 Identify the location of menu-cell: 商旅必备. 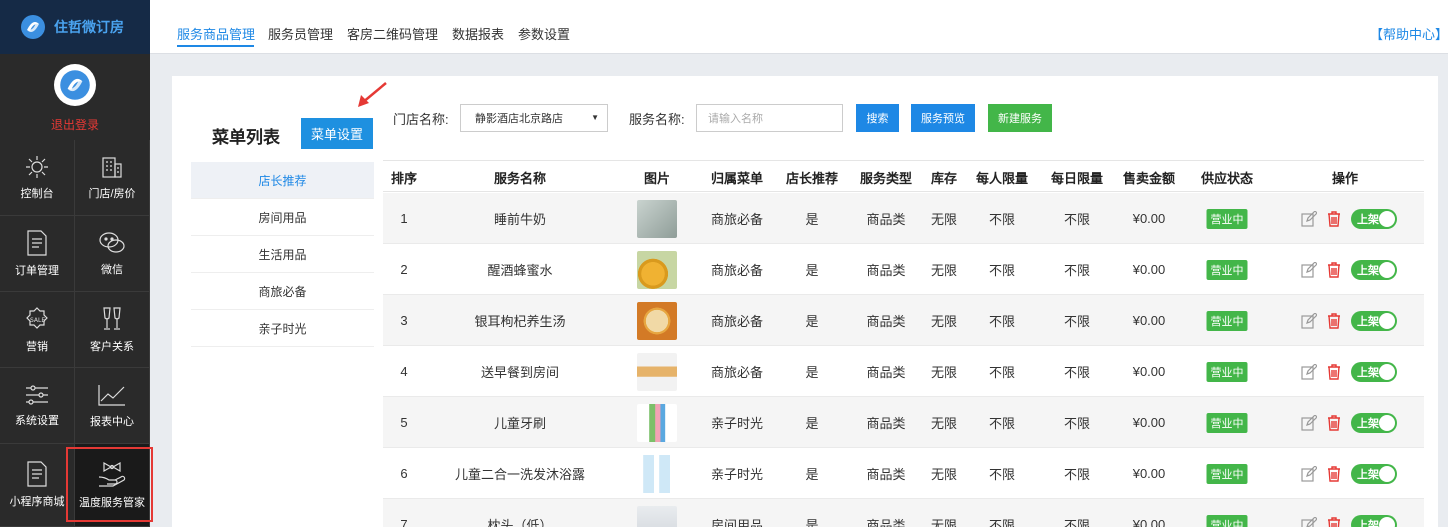
(737, 270).